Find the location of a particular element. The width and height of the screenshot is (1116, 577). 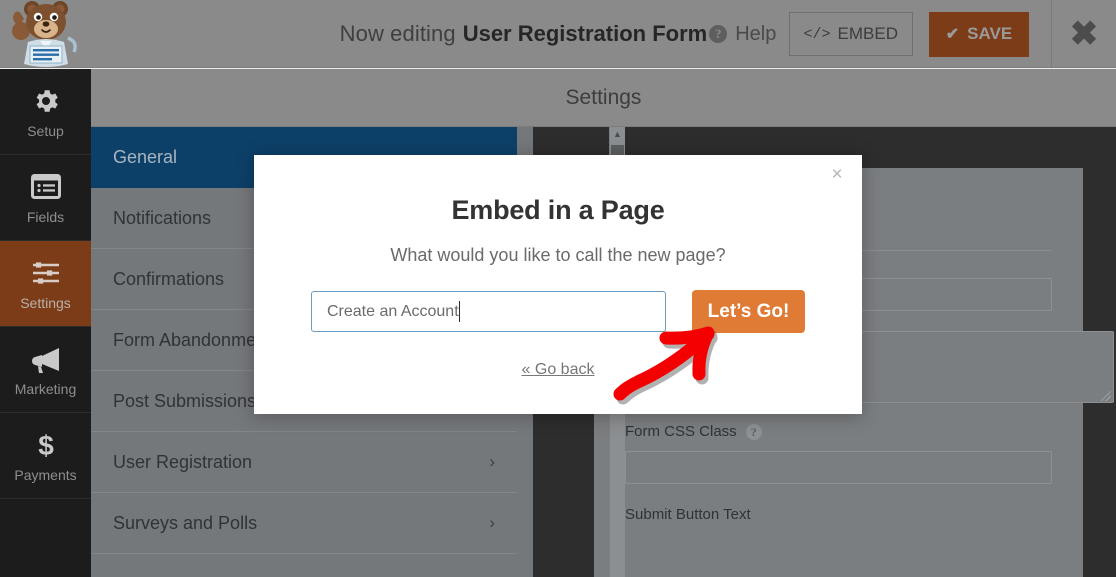

settings-item-user-registration: User Registration › is located at coordinates (304, 462).